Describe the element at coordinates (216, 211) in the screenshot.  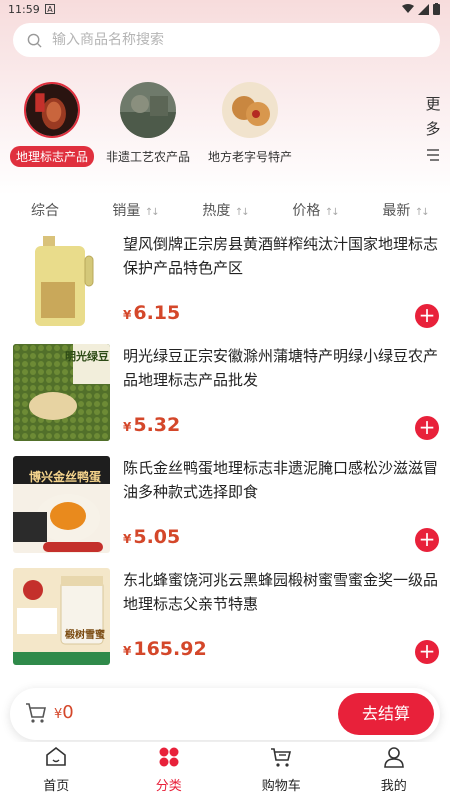
I see `sort-label: 热度` at that location.